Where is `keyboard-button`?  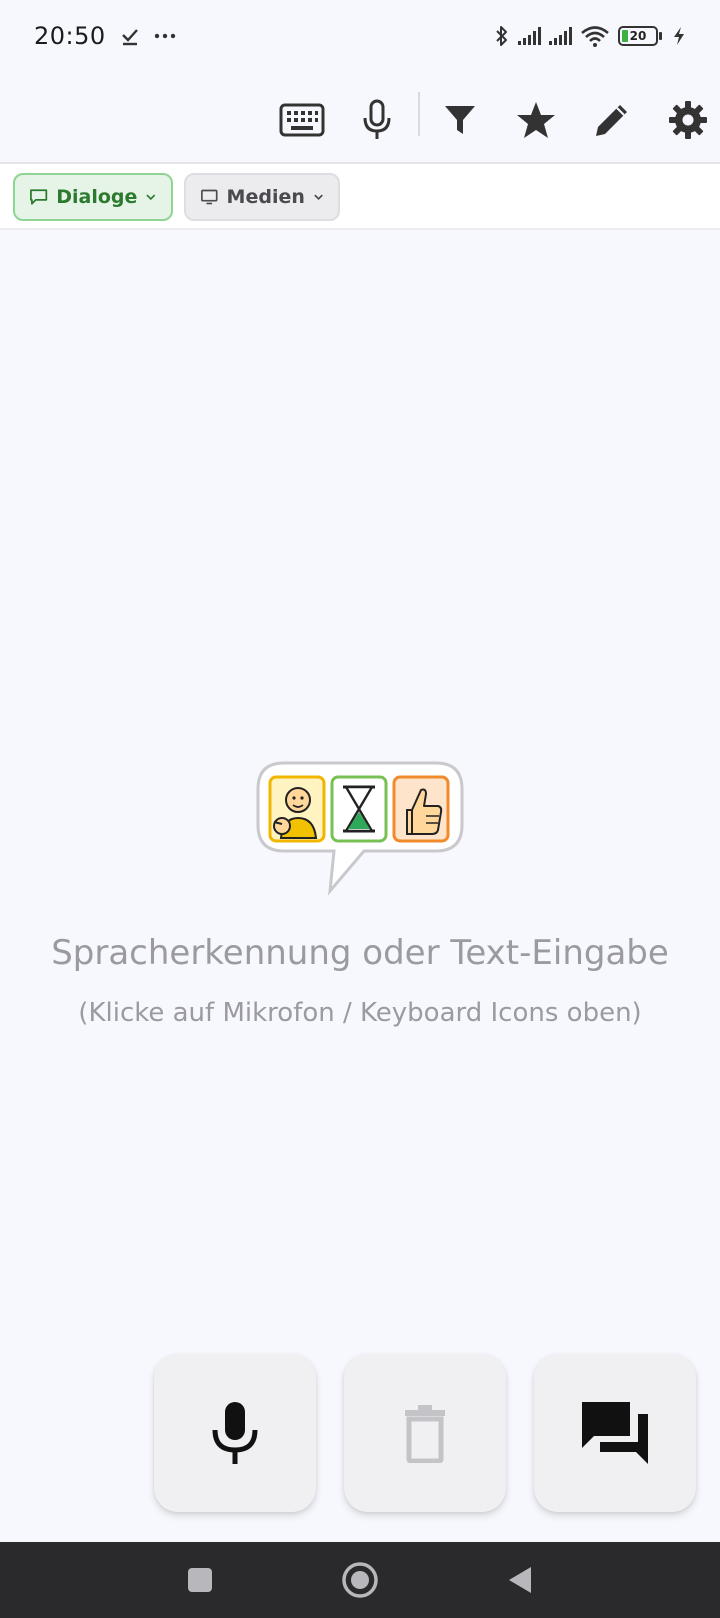
keyboard-button is located at coordinates (302, 120).